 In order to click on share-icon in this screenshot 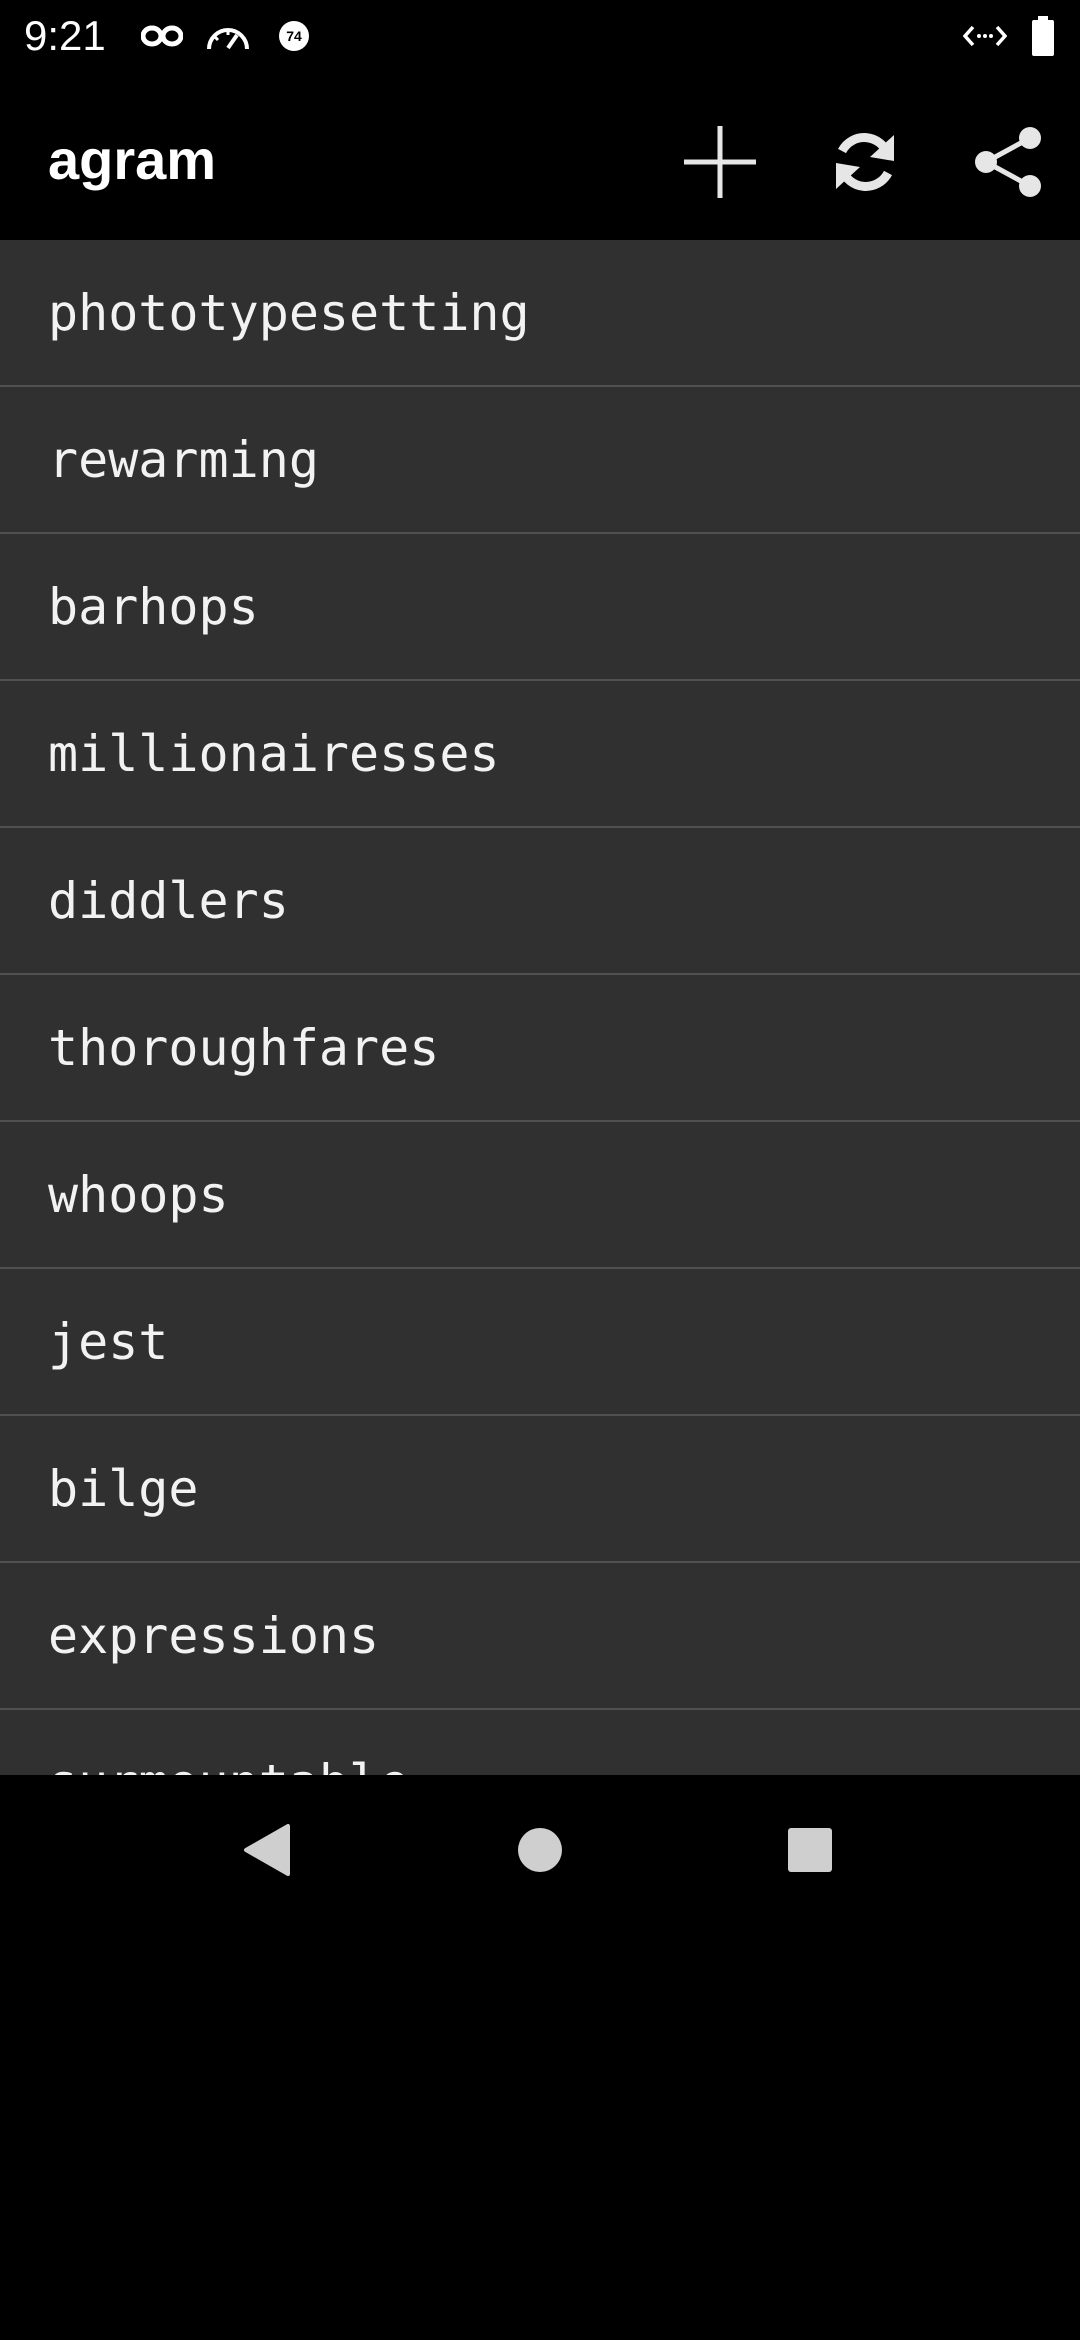, I will do `click(1008, 162)`.